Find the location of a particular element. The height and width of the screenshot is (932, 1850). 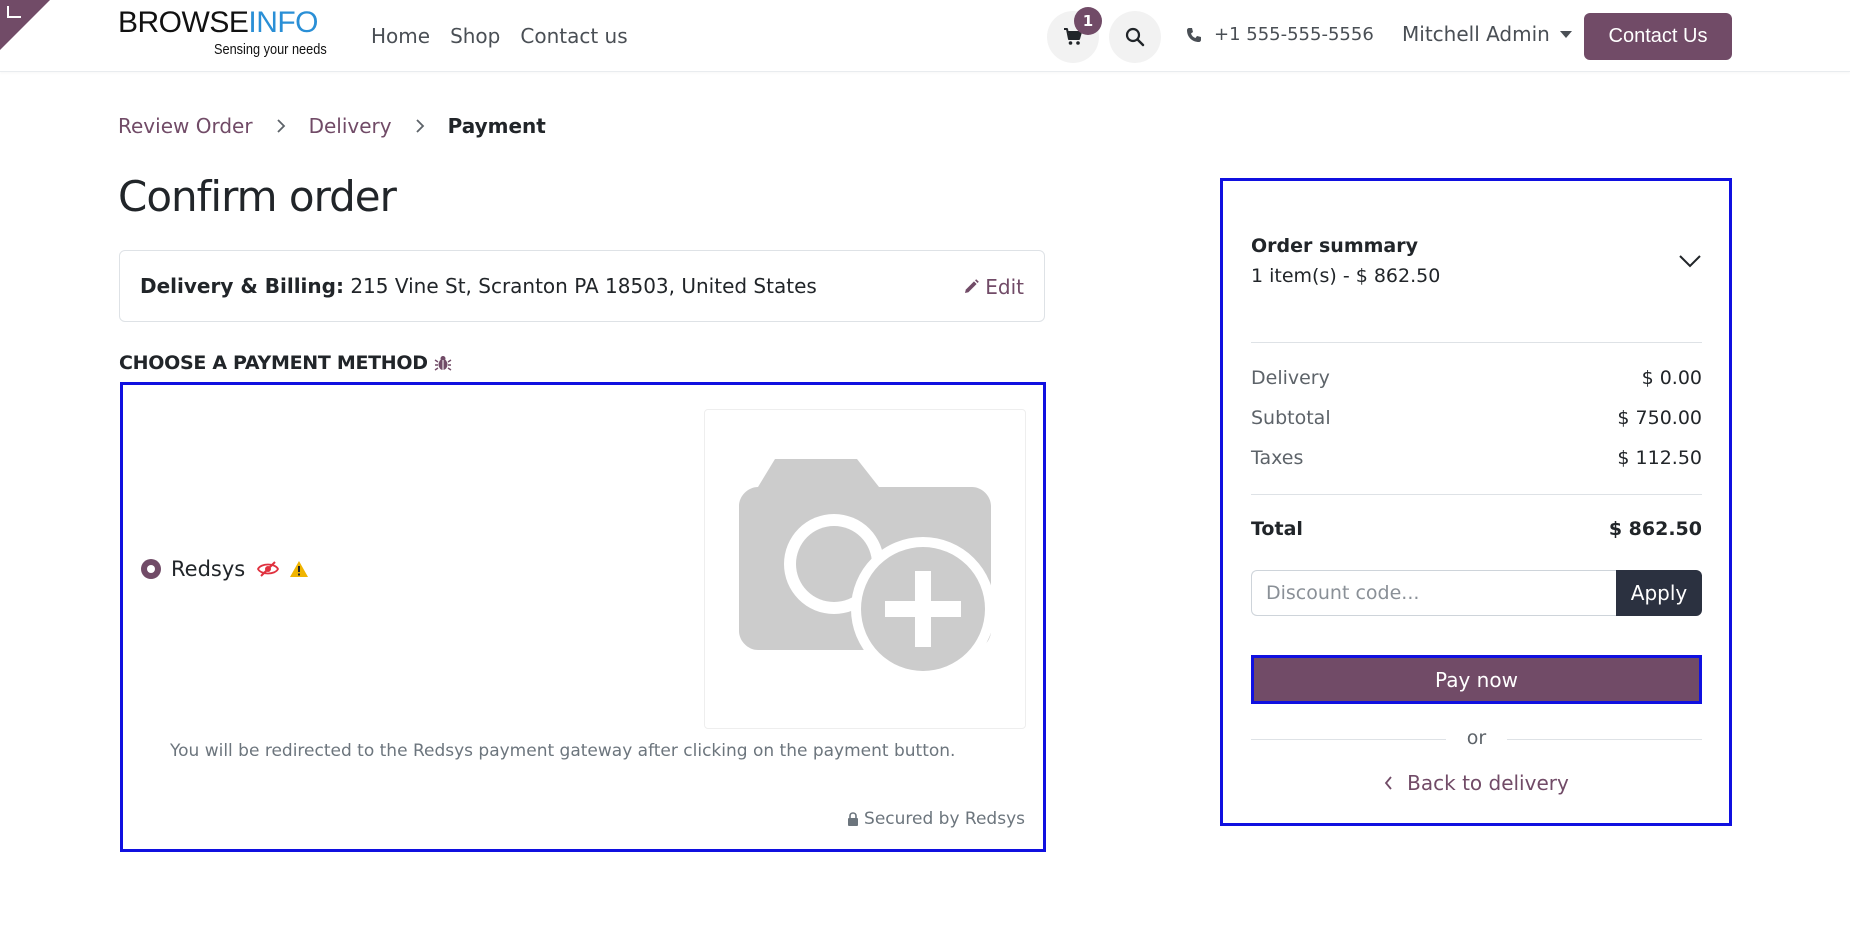

edit-address-link: Edit is located at coordinates (993, 287).